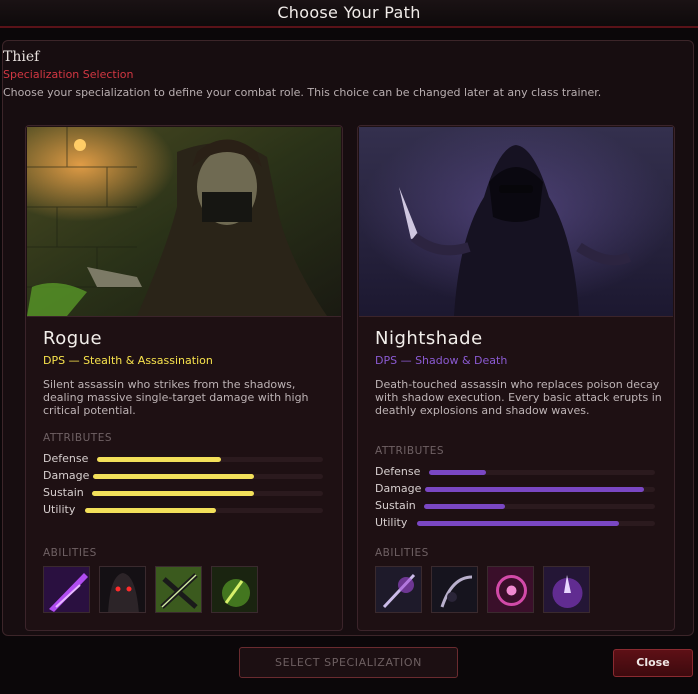  I want to click on purple-slash-ability-icon, so click(66, 589).